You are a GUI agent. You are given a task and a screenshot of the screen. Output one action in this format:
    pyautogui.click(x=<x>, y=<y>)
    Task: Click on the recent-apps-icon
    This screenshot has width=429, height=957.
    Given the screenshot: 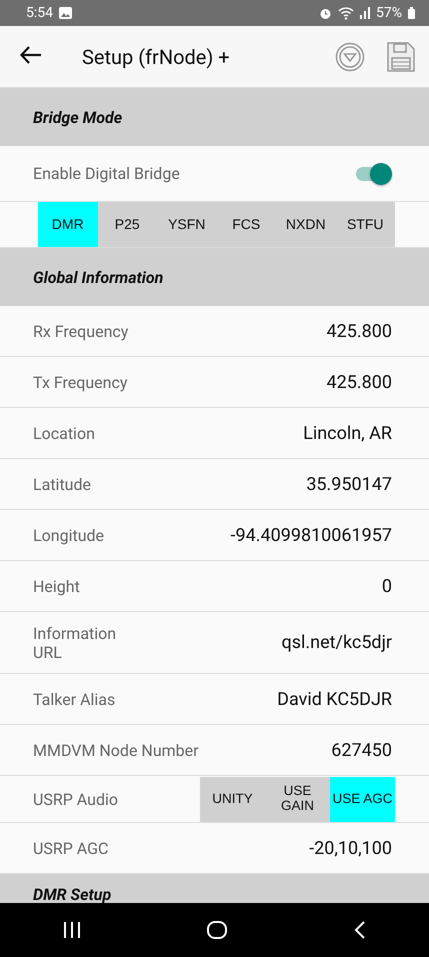 What is the action you would take?
    pyautogui.click(x=72, y=930)
    